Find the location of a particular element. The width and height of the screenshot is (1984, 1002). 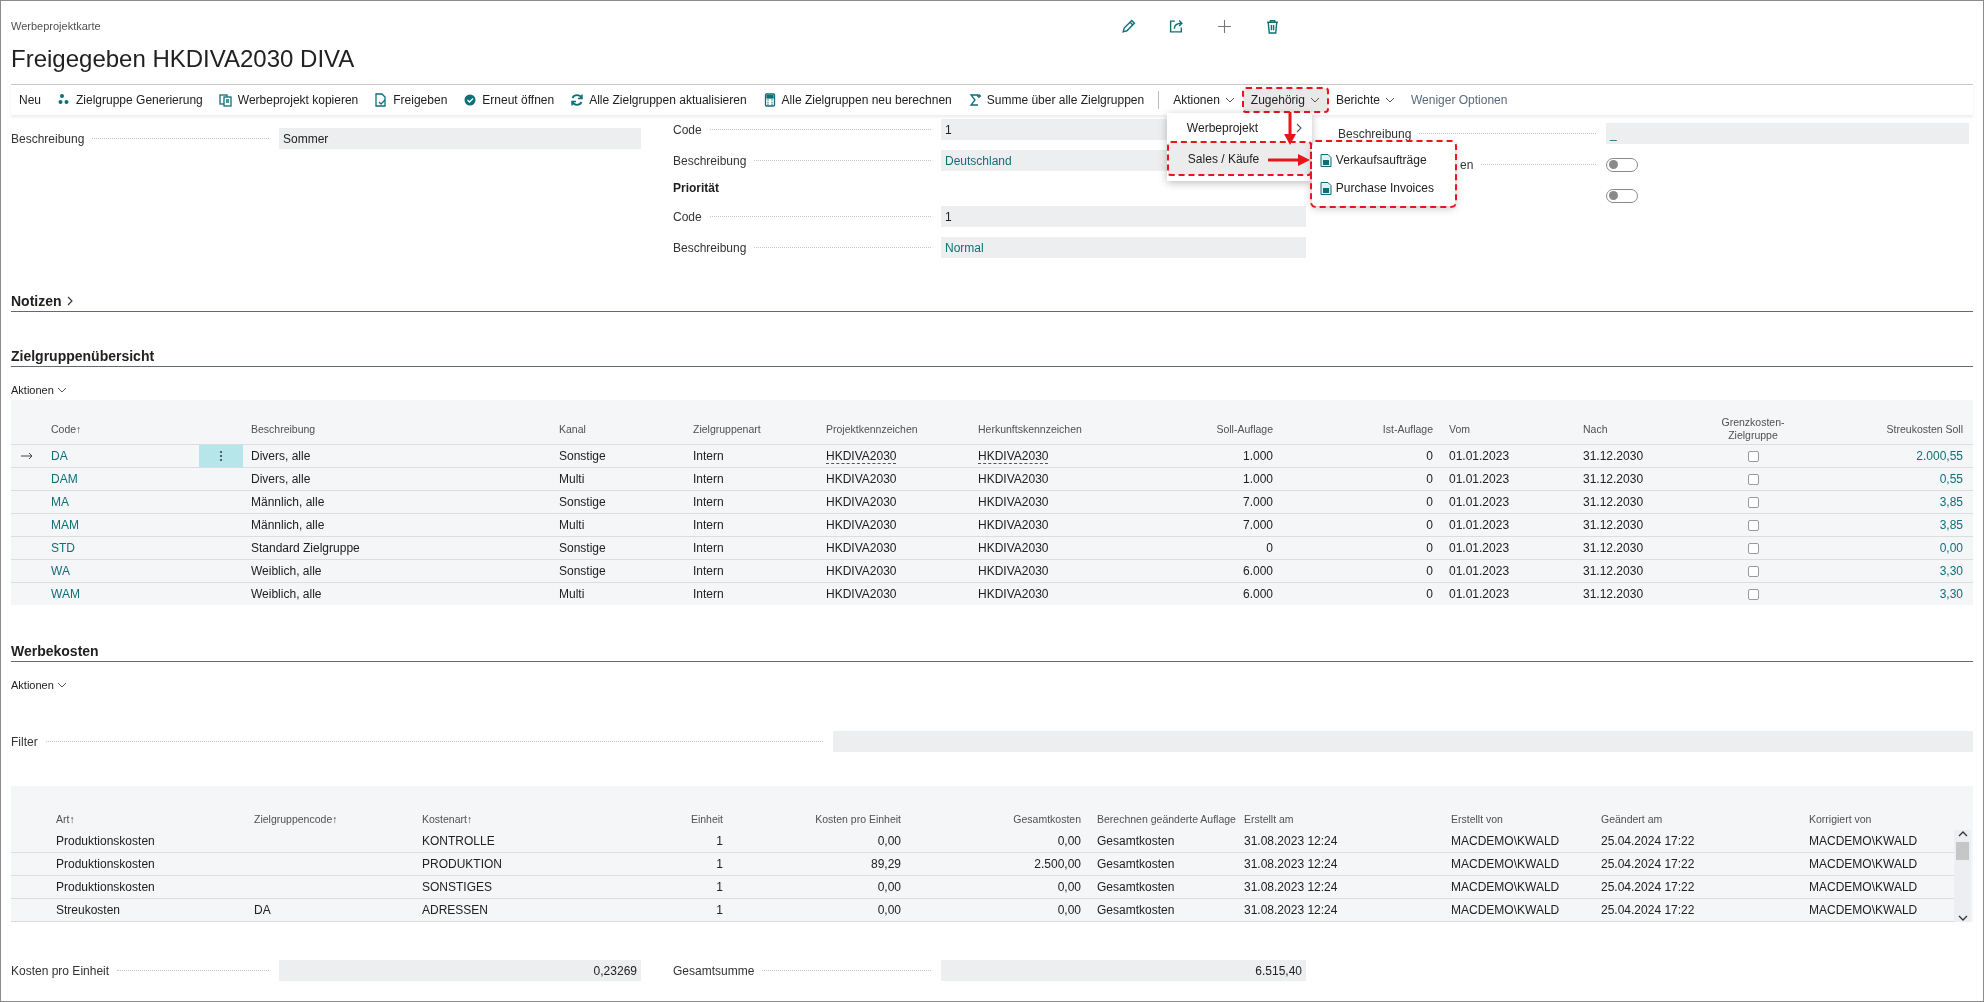

share-icon is located at coordinates (1176, 26).